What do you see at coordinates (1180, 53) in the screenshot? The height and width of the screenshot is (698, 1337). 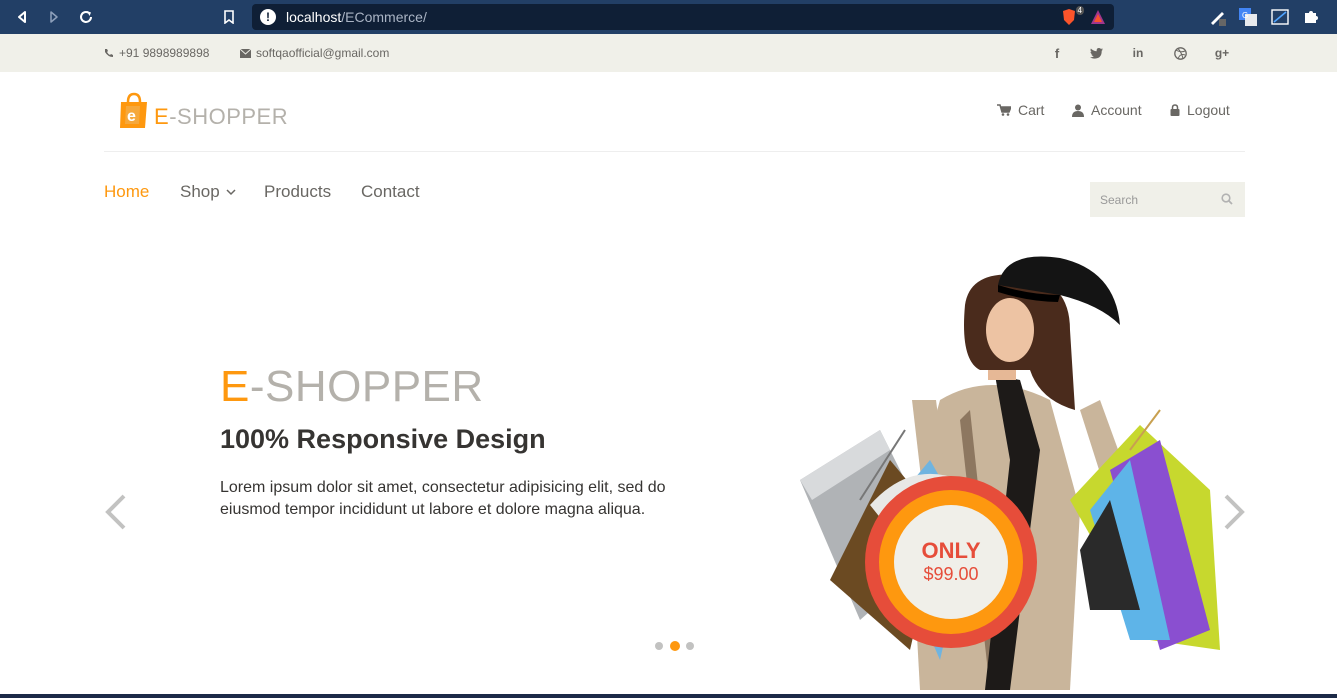 I see `dribbble-icon` at bounding box center [1180, 53].